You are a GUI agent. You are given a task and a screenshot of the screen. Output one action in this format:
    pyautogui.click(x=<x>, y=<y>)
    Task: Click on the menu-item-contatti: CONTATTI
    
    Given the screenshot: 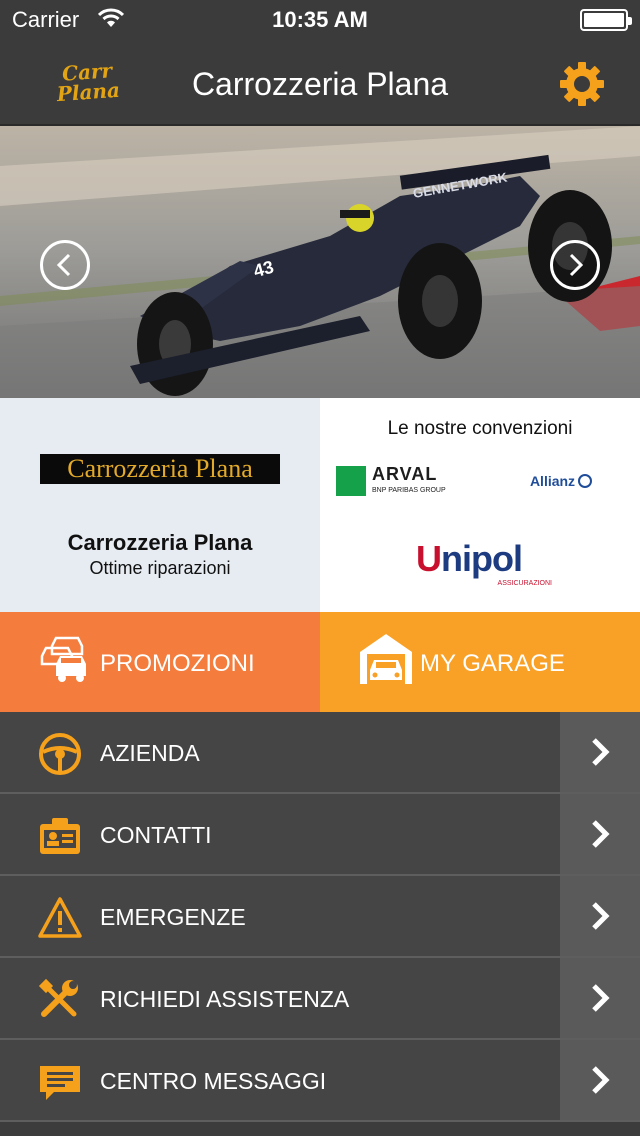 What is the action you would take?
    pyautogui.click(x=320, y=835)
    